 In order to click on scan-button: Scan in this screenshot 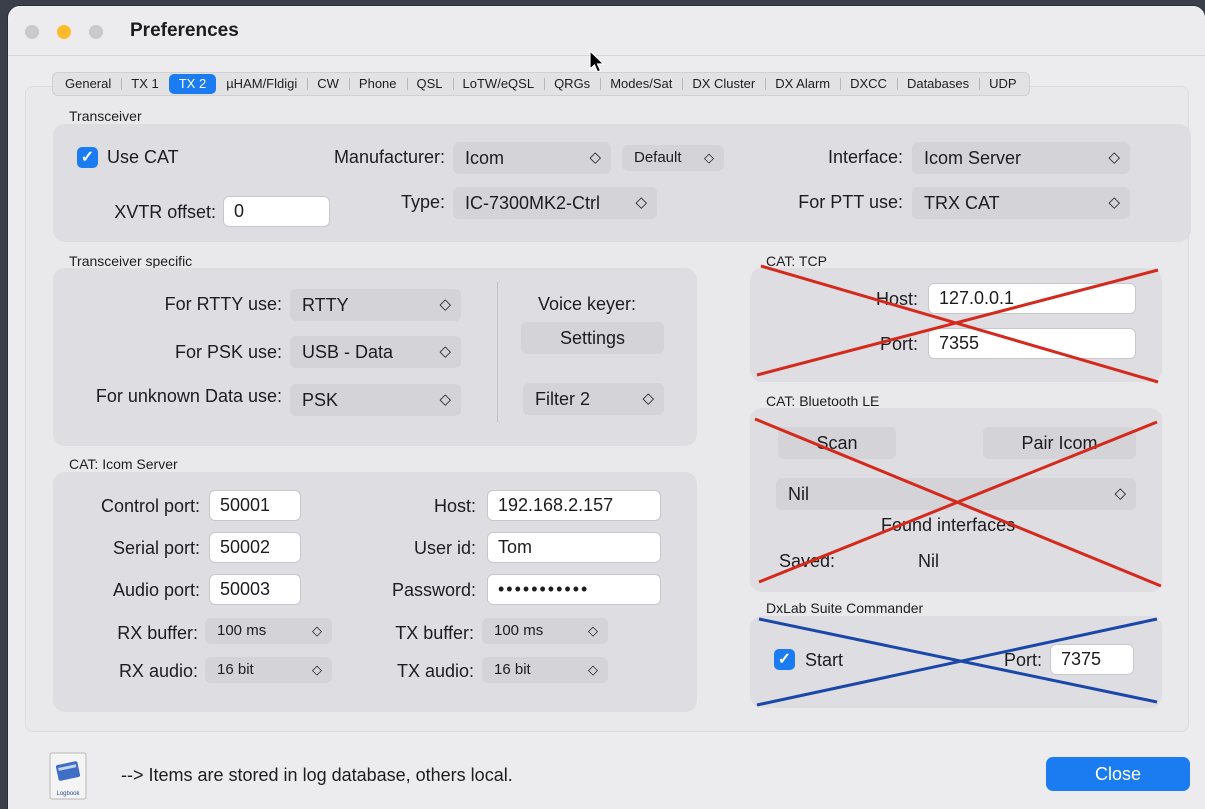, I will do `click(837, 443)`.